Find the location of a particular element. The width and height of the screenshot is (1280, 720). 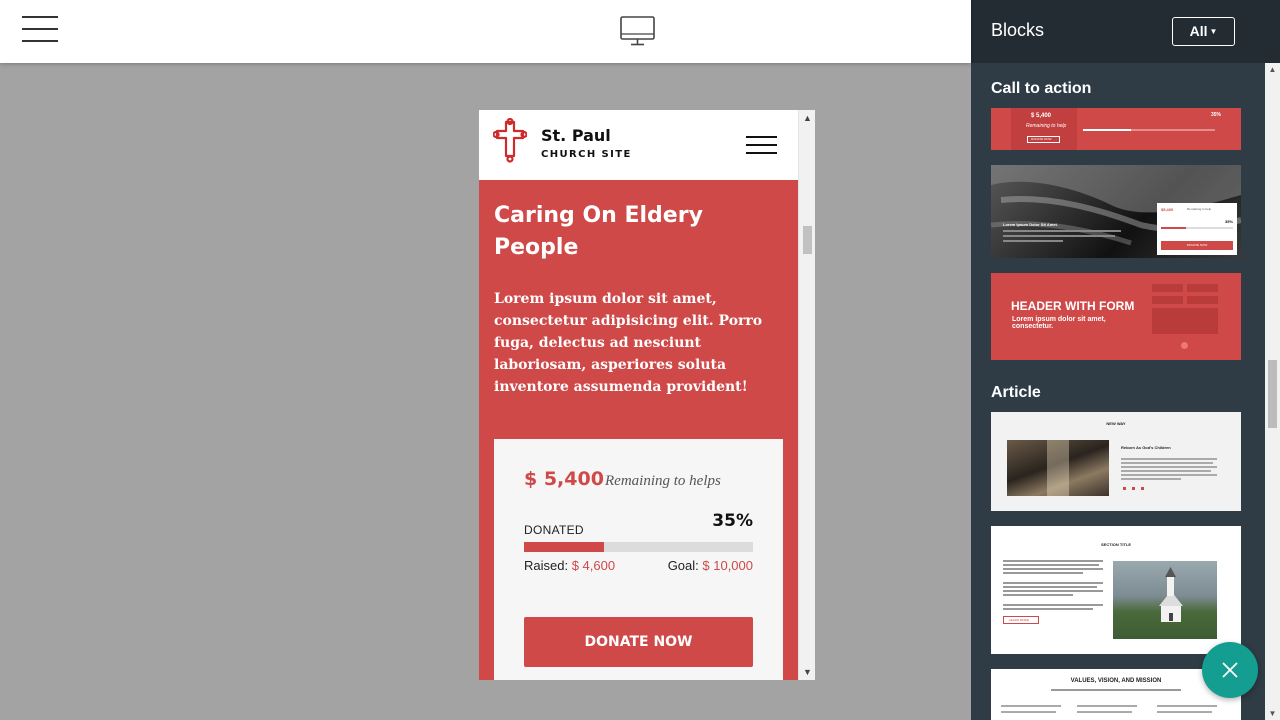

thumb-heading: NEW WAY is located at coordinates (1116, 423).